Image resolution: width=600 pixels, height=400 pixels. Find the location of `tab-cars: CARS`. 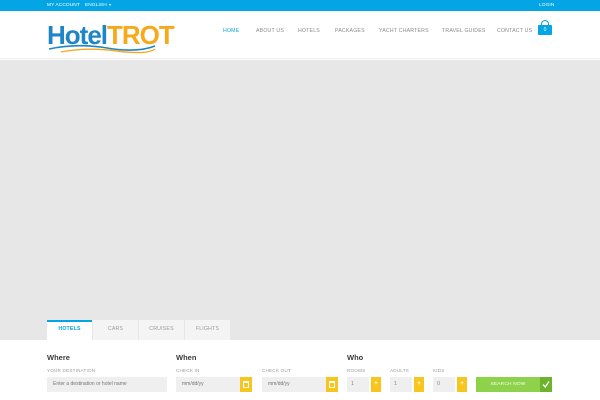

tab-cars: CARS is located at coordinates (115, 330).